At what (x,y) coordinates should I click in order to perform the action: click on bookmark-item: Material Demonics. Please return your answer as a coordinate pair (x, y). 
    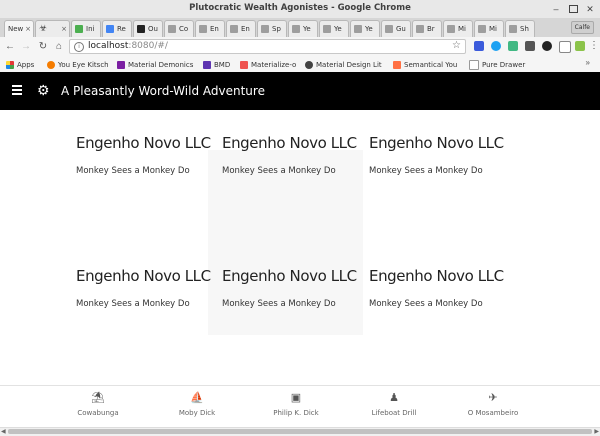
    Looking at the image, I should click on (155, 64).